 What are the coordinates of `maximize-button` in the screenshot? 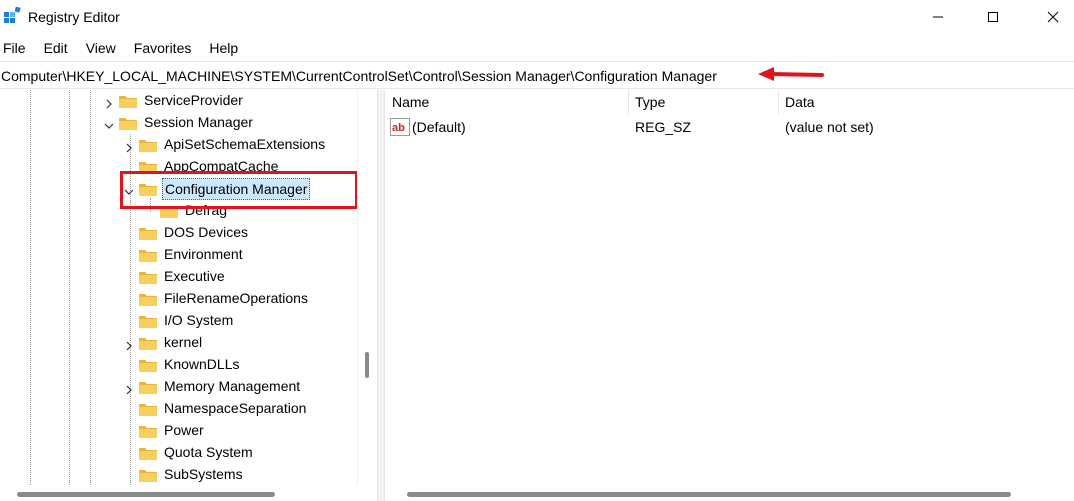 It's located at (993, 17).